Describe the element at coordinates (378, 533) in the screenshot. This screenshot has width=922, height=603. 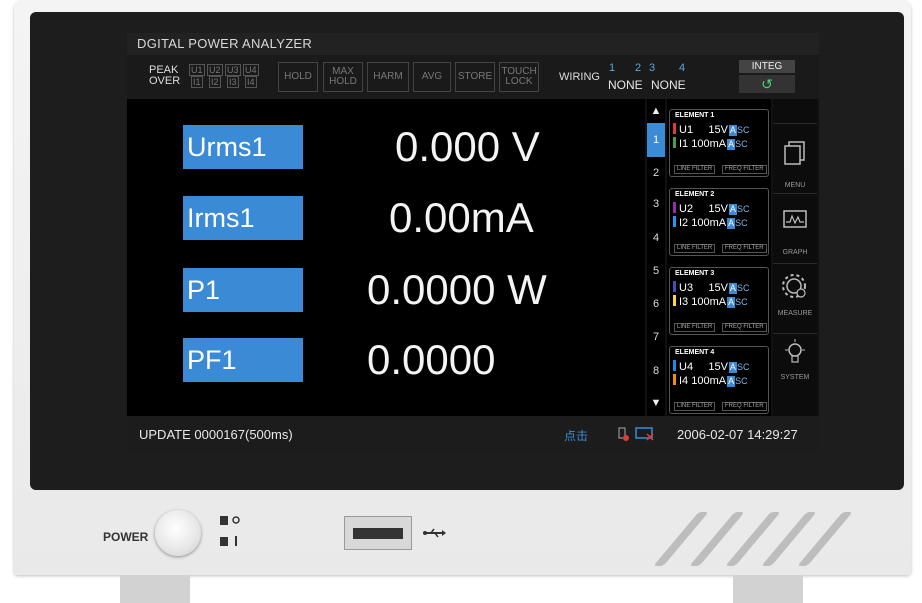
I see `usb-port` at that location.